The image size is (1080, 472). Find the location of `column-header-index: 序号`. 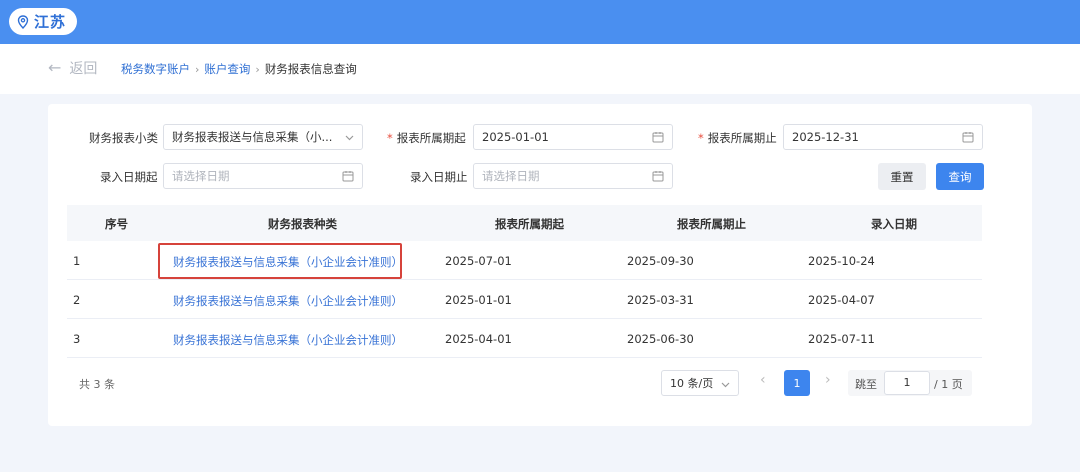

column-header-index: 序号 is located at coordinates (116, 224).